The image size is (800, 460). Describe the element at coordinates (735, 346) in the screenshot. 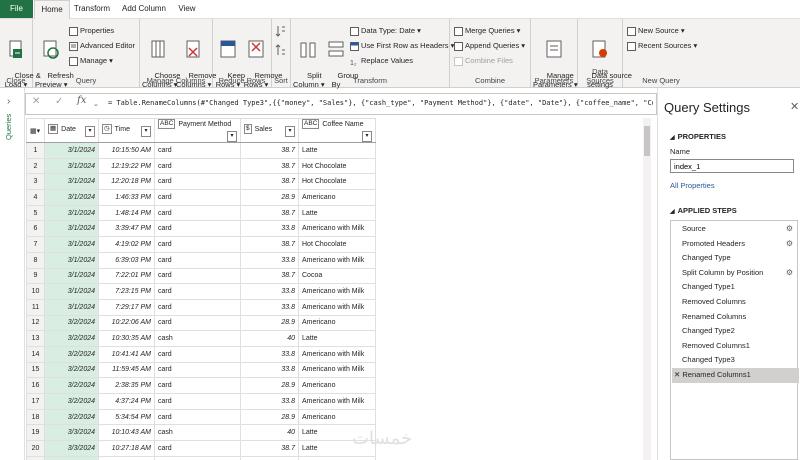

I see `applied-step: Removed Columns1` at that location.